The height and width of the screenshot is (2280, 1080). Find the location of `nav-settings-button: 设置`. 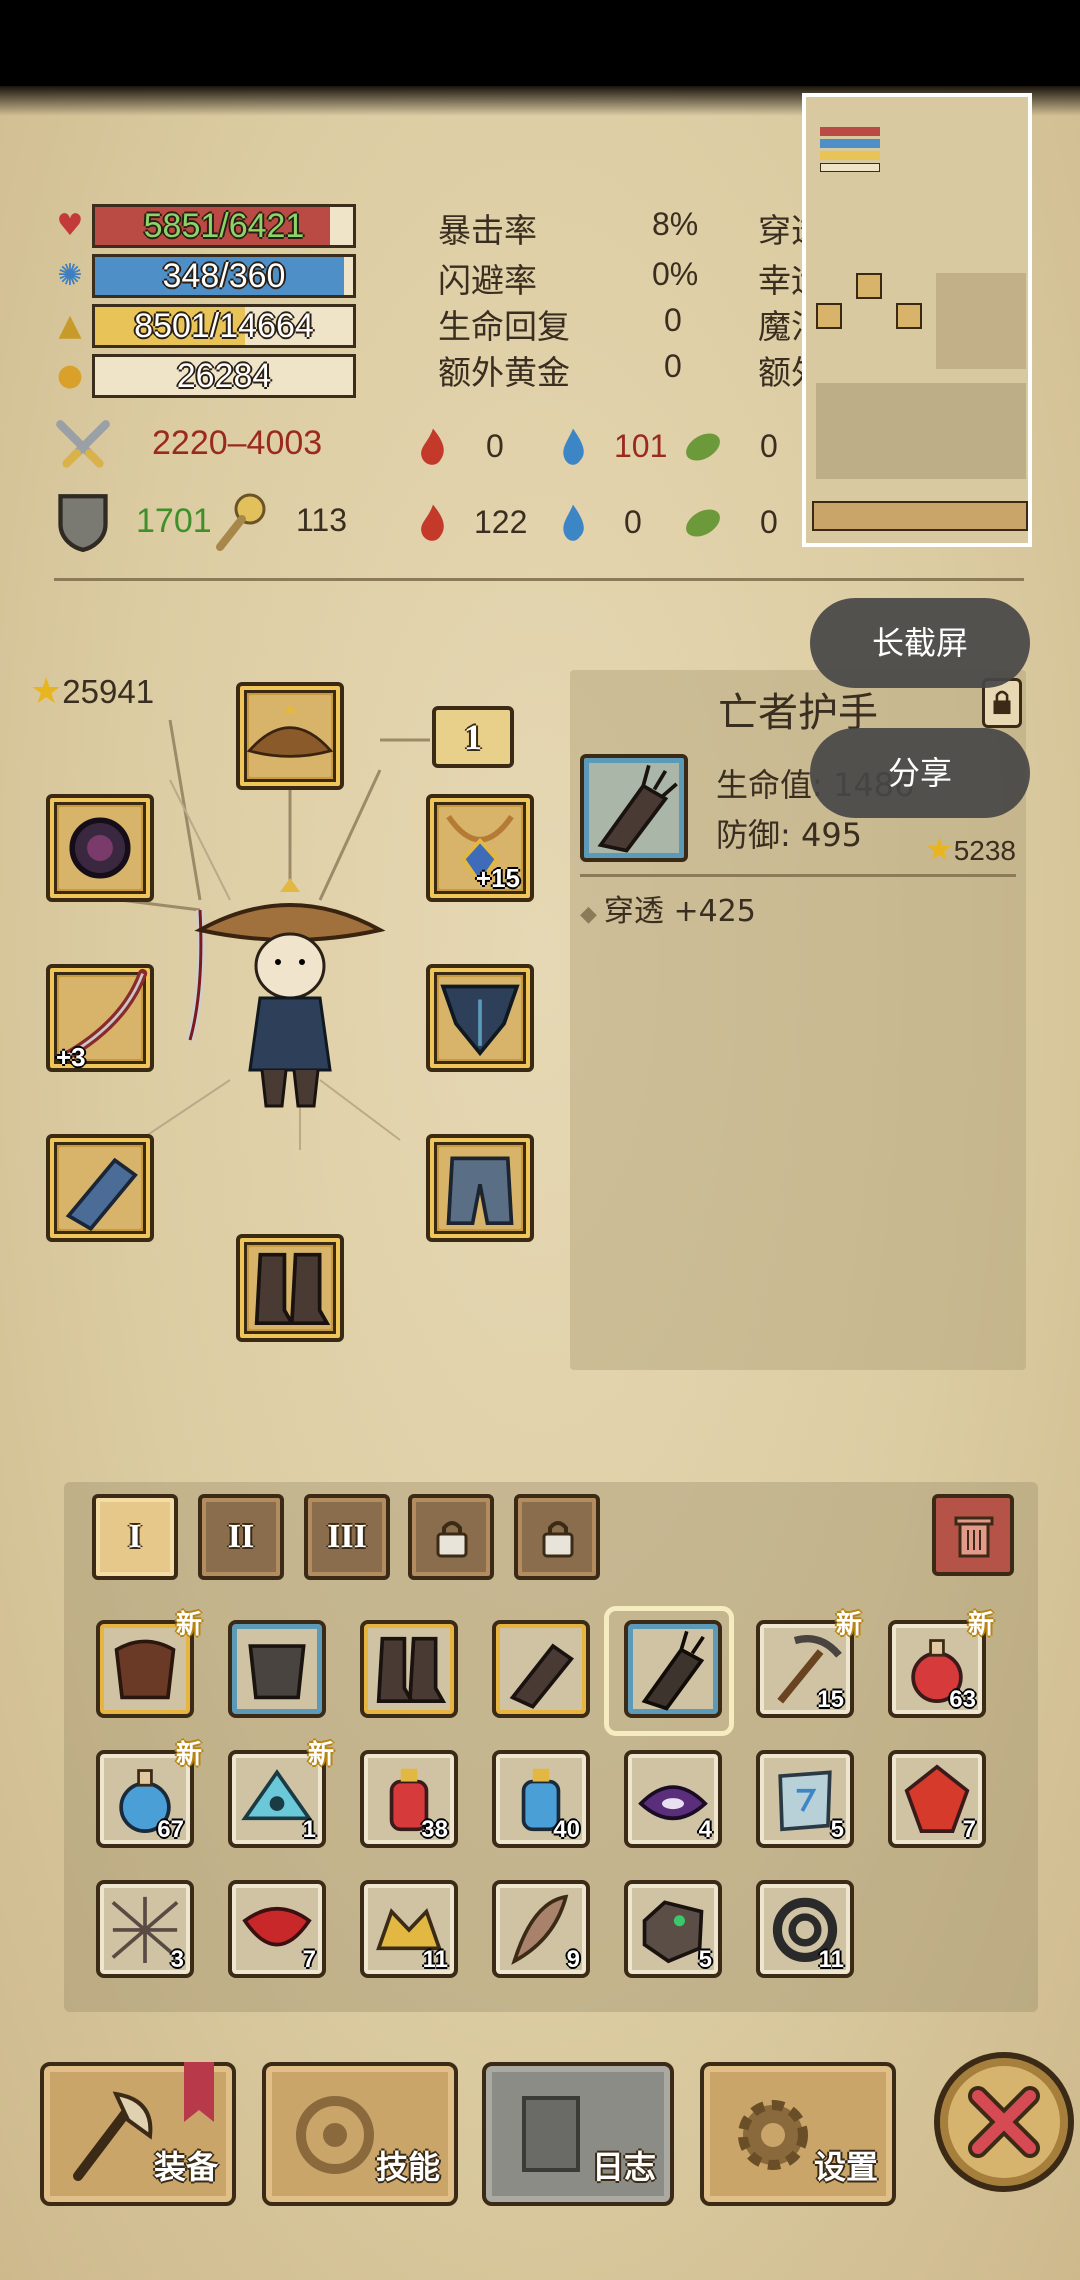

nav-settings-button: 设置 is located at coordinates (798, 2134).